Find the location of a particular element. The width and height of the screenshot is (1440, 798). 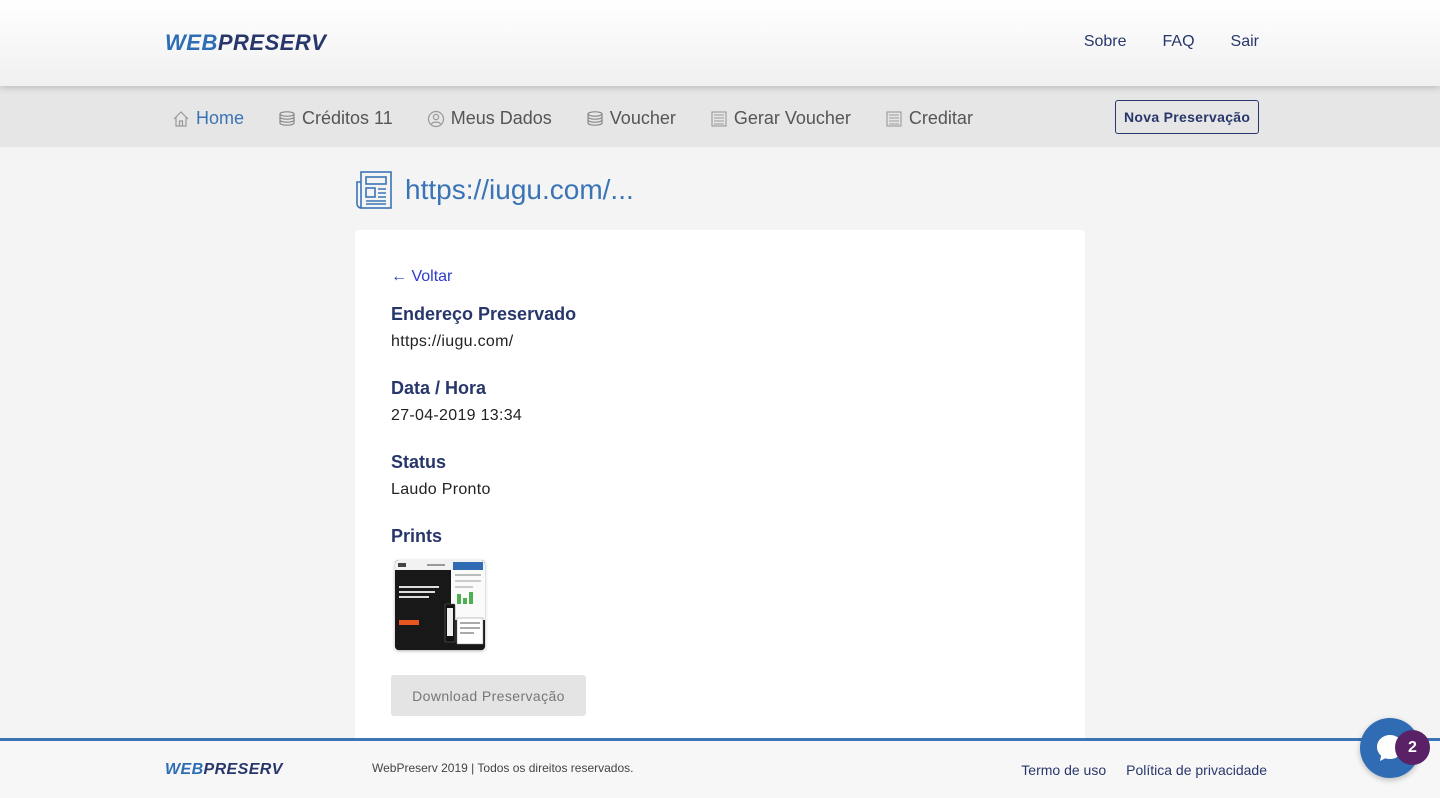

field-value: https://iugu.com/ is located at coordinates (452, 341).